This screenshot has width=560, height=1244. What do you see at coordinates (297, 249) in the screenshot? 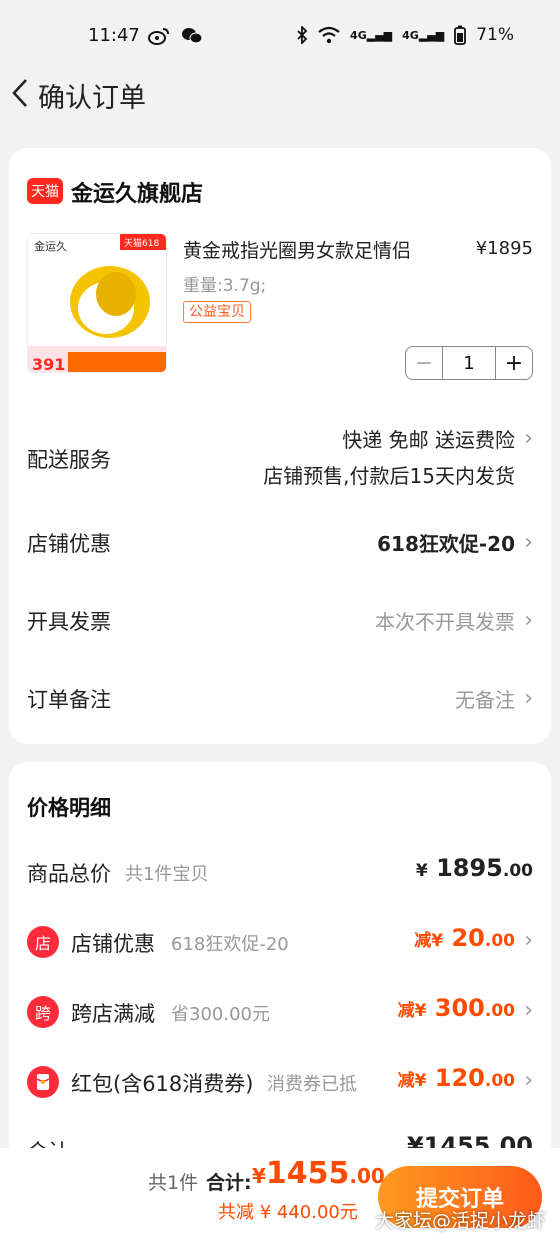
I see `product-title: 黄金戒指光圈男女款足情侣` at bounding box center [297, 249].